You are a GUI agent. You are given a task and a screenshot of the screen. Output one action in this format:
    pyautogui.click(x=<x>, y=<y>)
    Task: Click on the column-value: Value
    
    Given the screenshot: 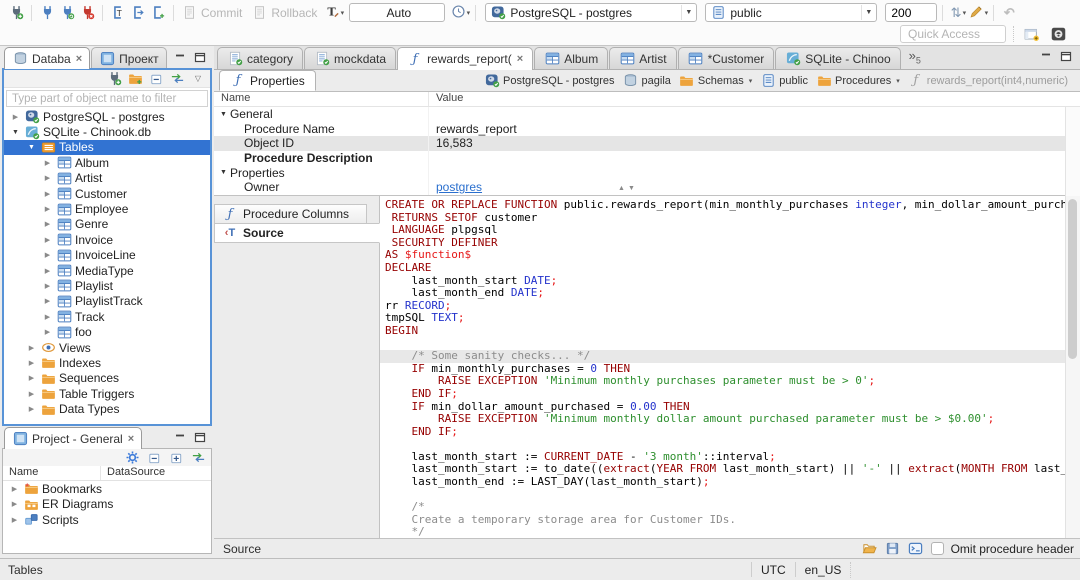 What is the action you would take?
    pyautogui.click(x=754, y=99)
    